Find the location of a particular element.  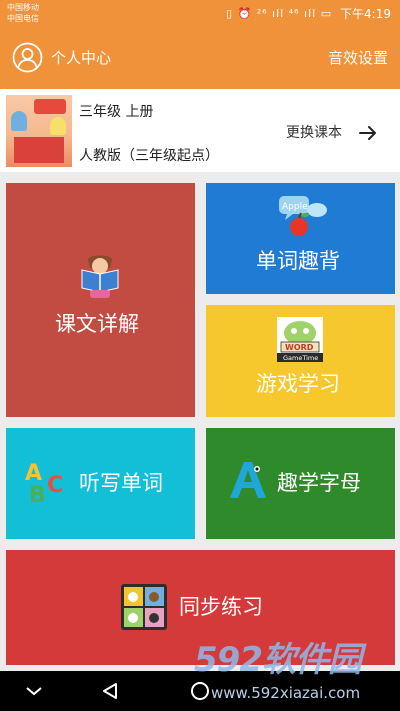

watermark-logo: 592软件园 is located at coordinates (278, 660).